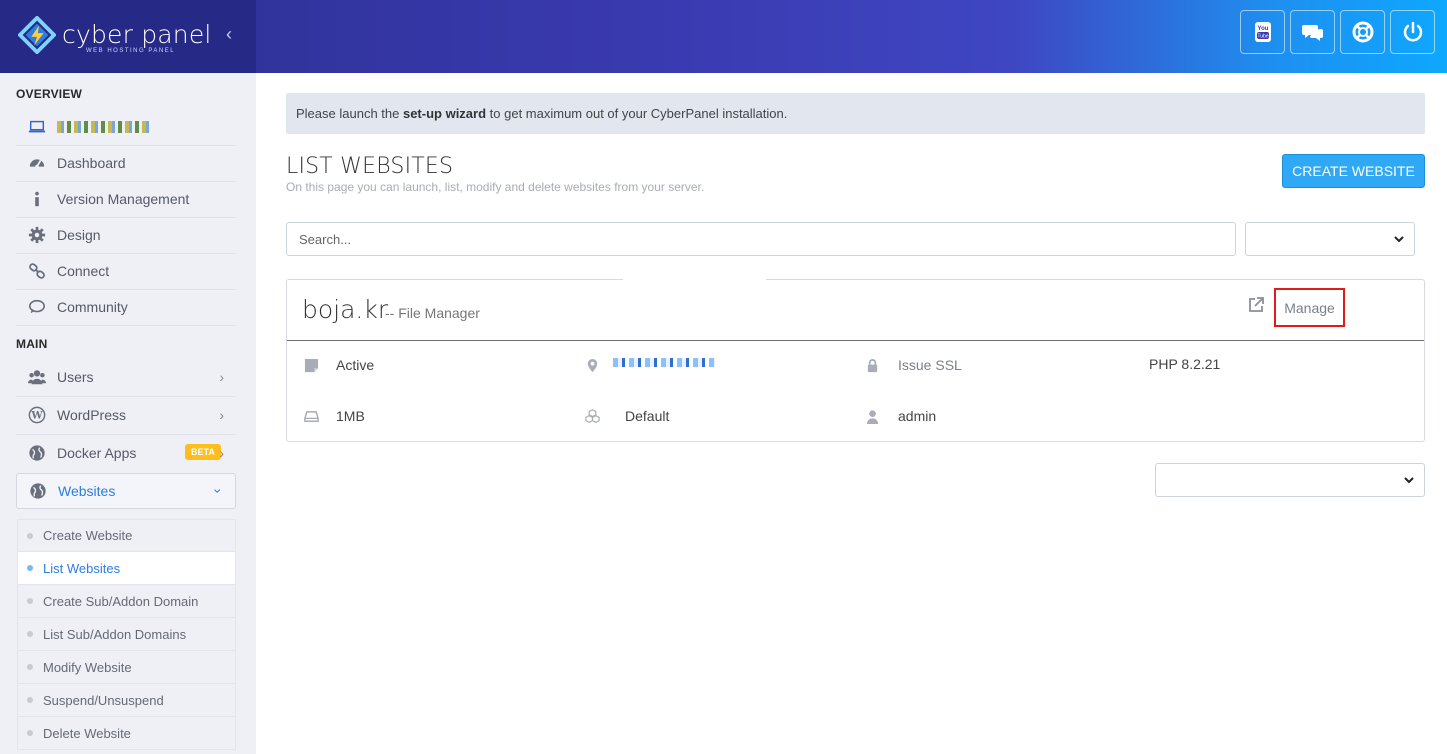 The image size is (1447, 754). Describe the element at coordinates (49, 94) in the screenshot. I see `overview-section-title: OVERVIEW` at that location.